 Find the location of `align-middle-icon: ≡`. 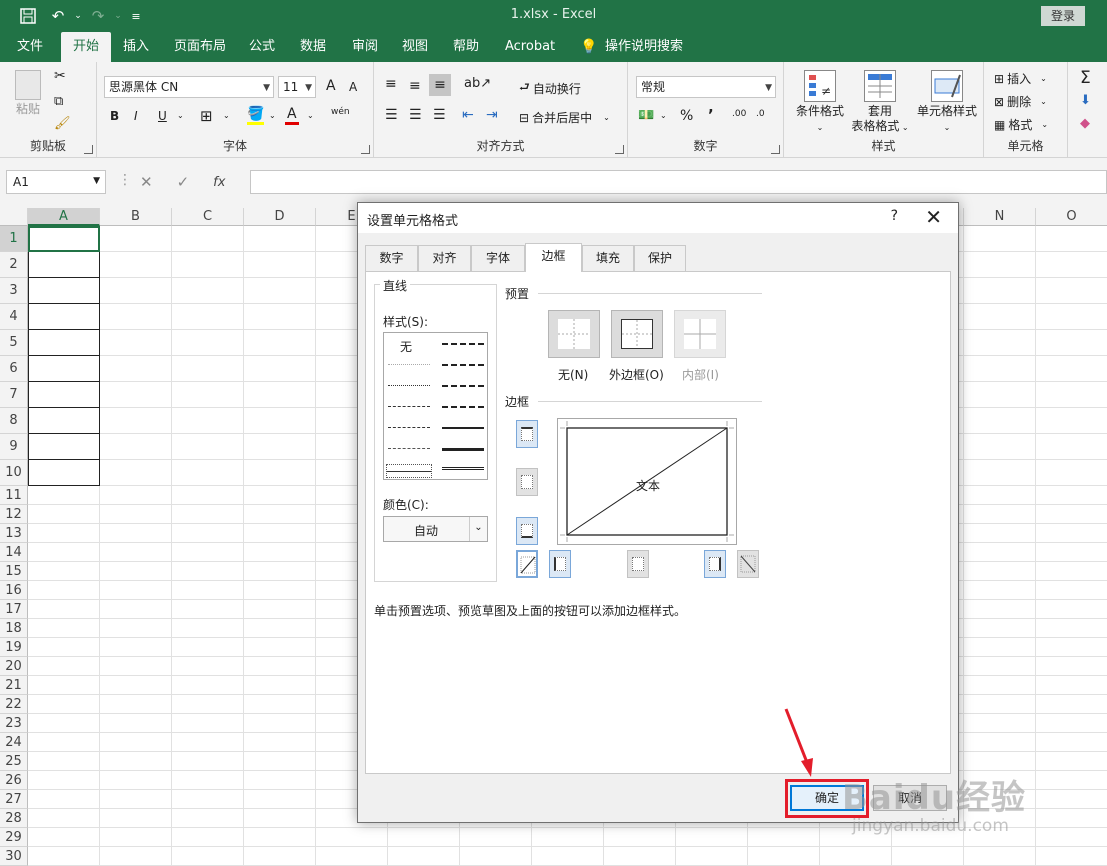

align-middle-icon: ≡ is located at coordinates (415, 86).